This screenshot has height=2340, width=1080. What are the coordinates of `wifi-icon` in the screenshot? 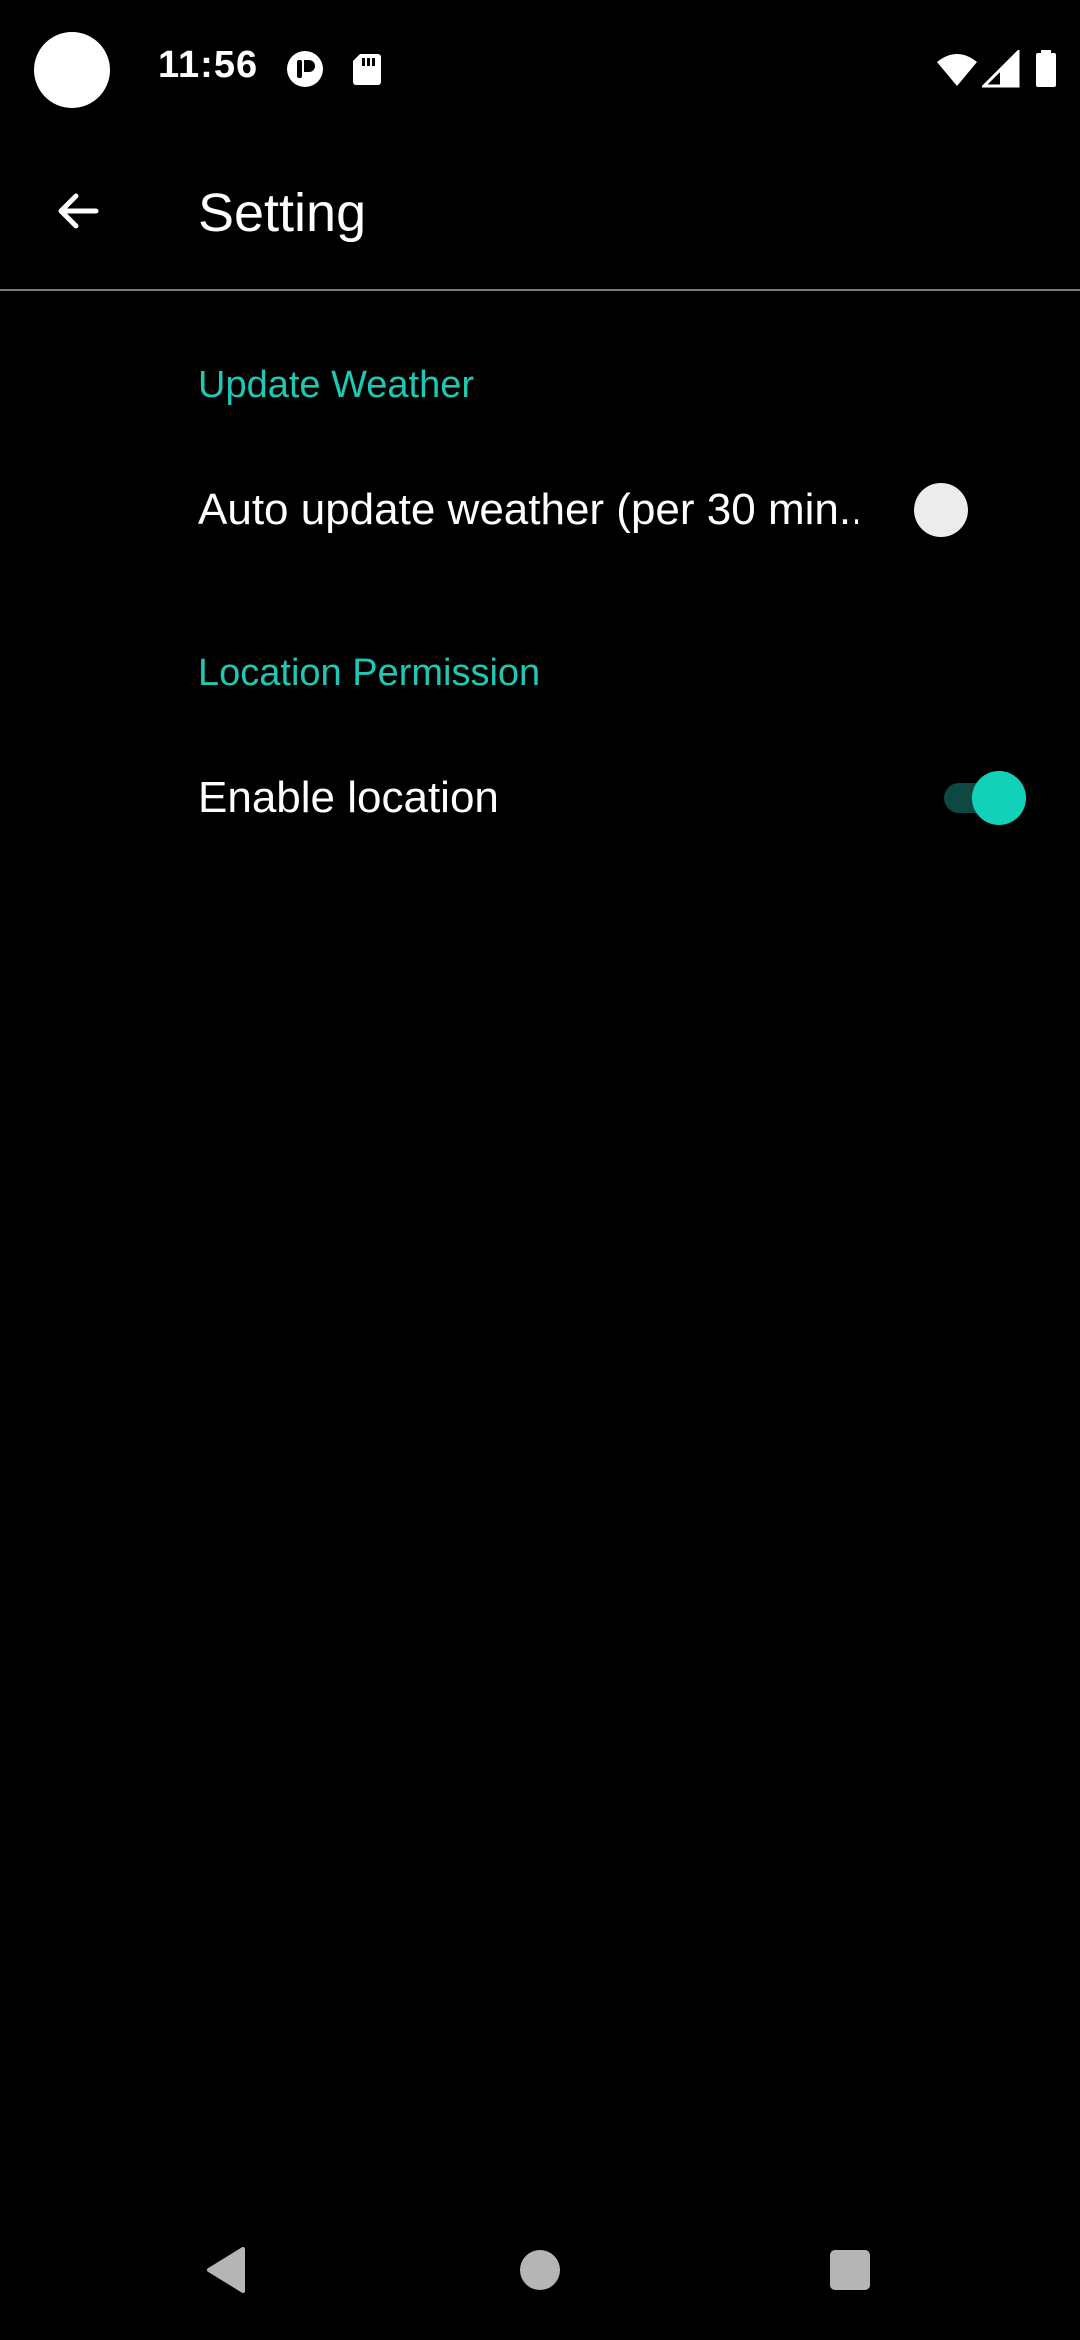 It's located at (957, 69).